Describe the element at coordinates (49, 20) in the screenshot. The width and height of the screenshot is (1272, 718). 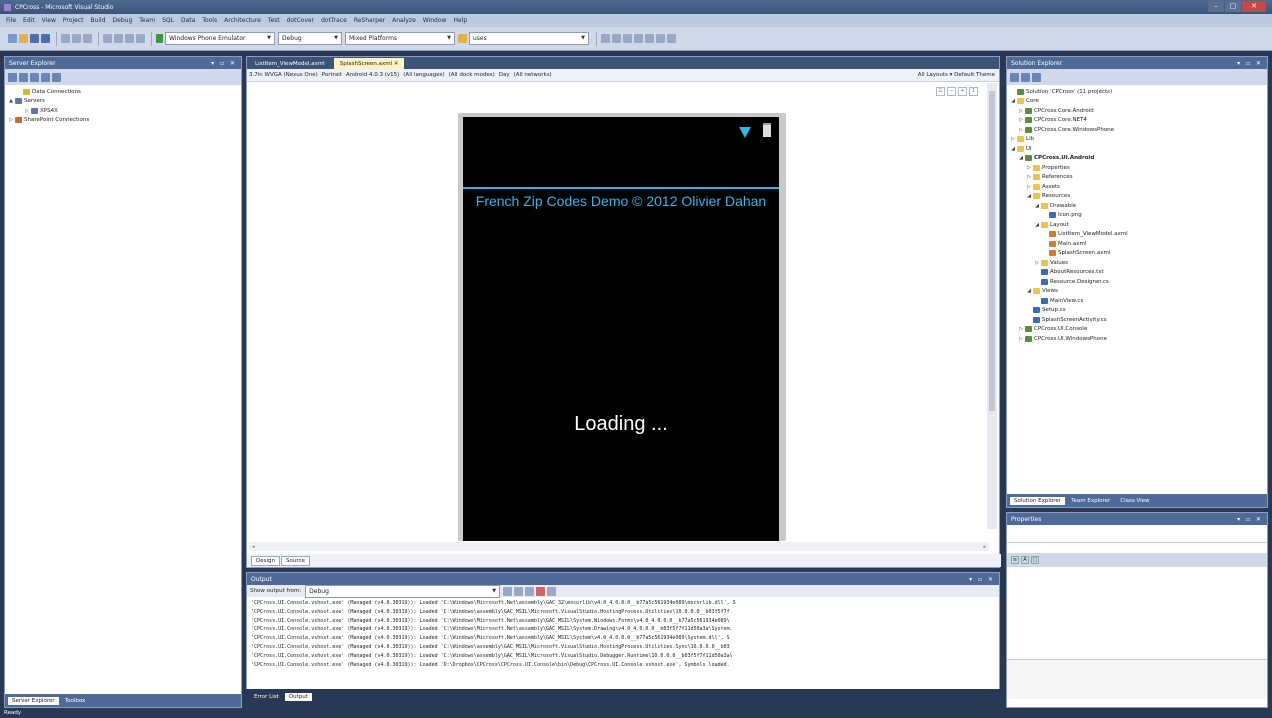
I see `menu-view: View` at that location.